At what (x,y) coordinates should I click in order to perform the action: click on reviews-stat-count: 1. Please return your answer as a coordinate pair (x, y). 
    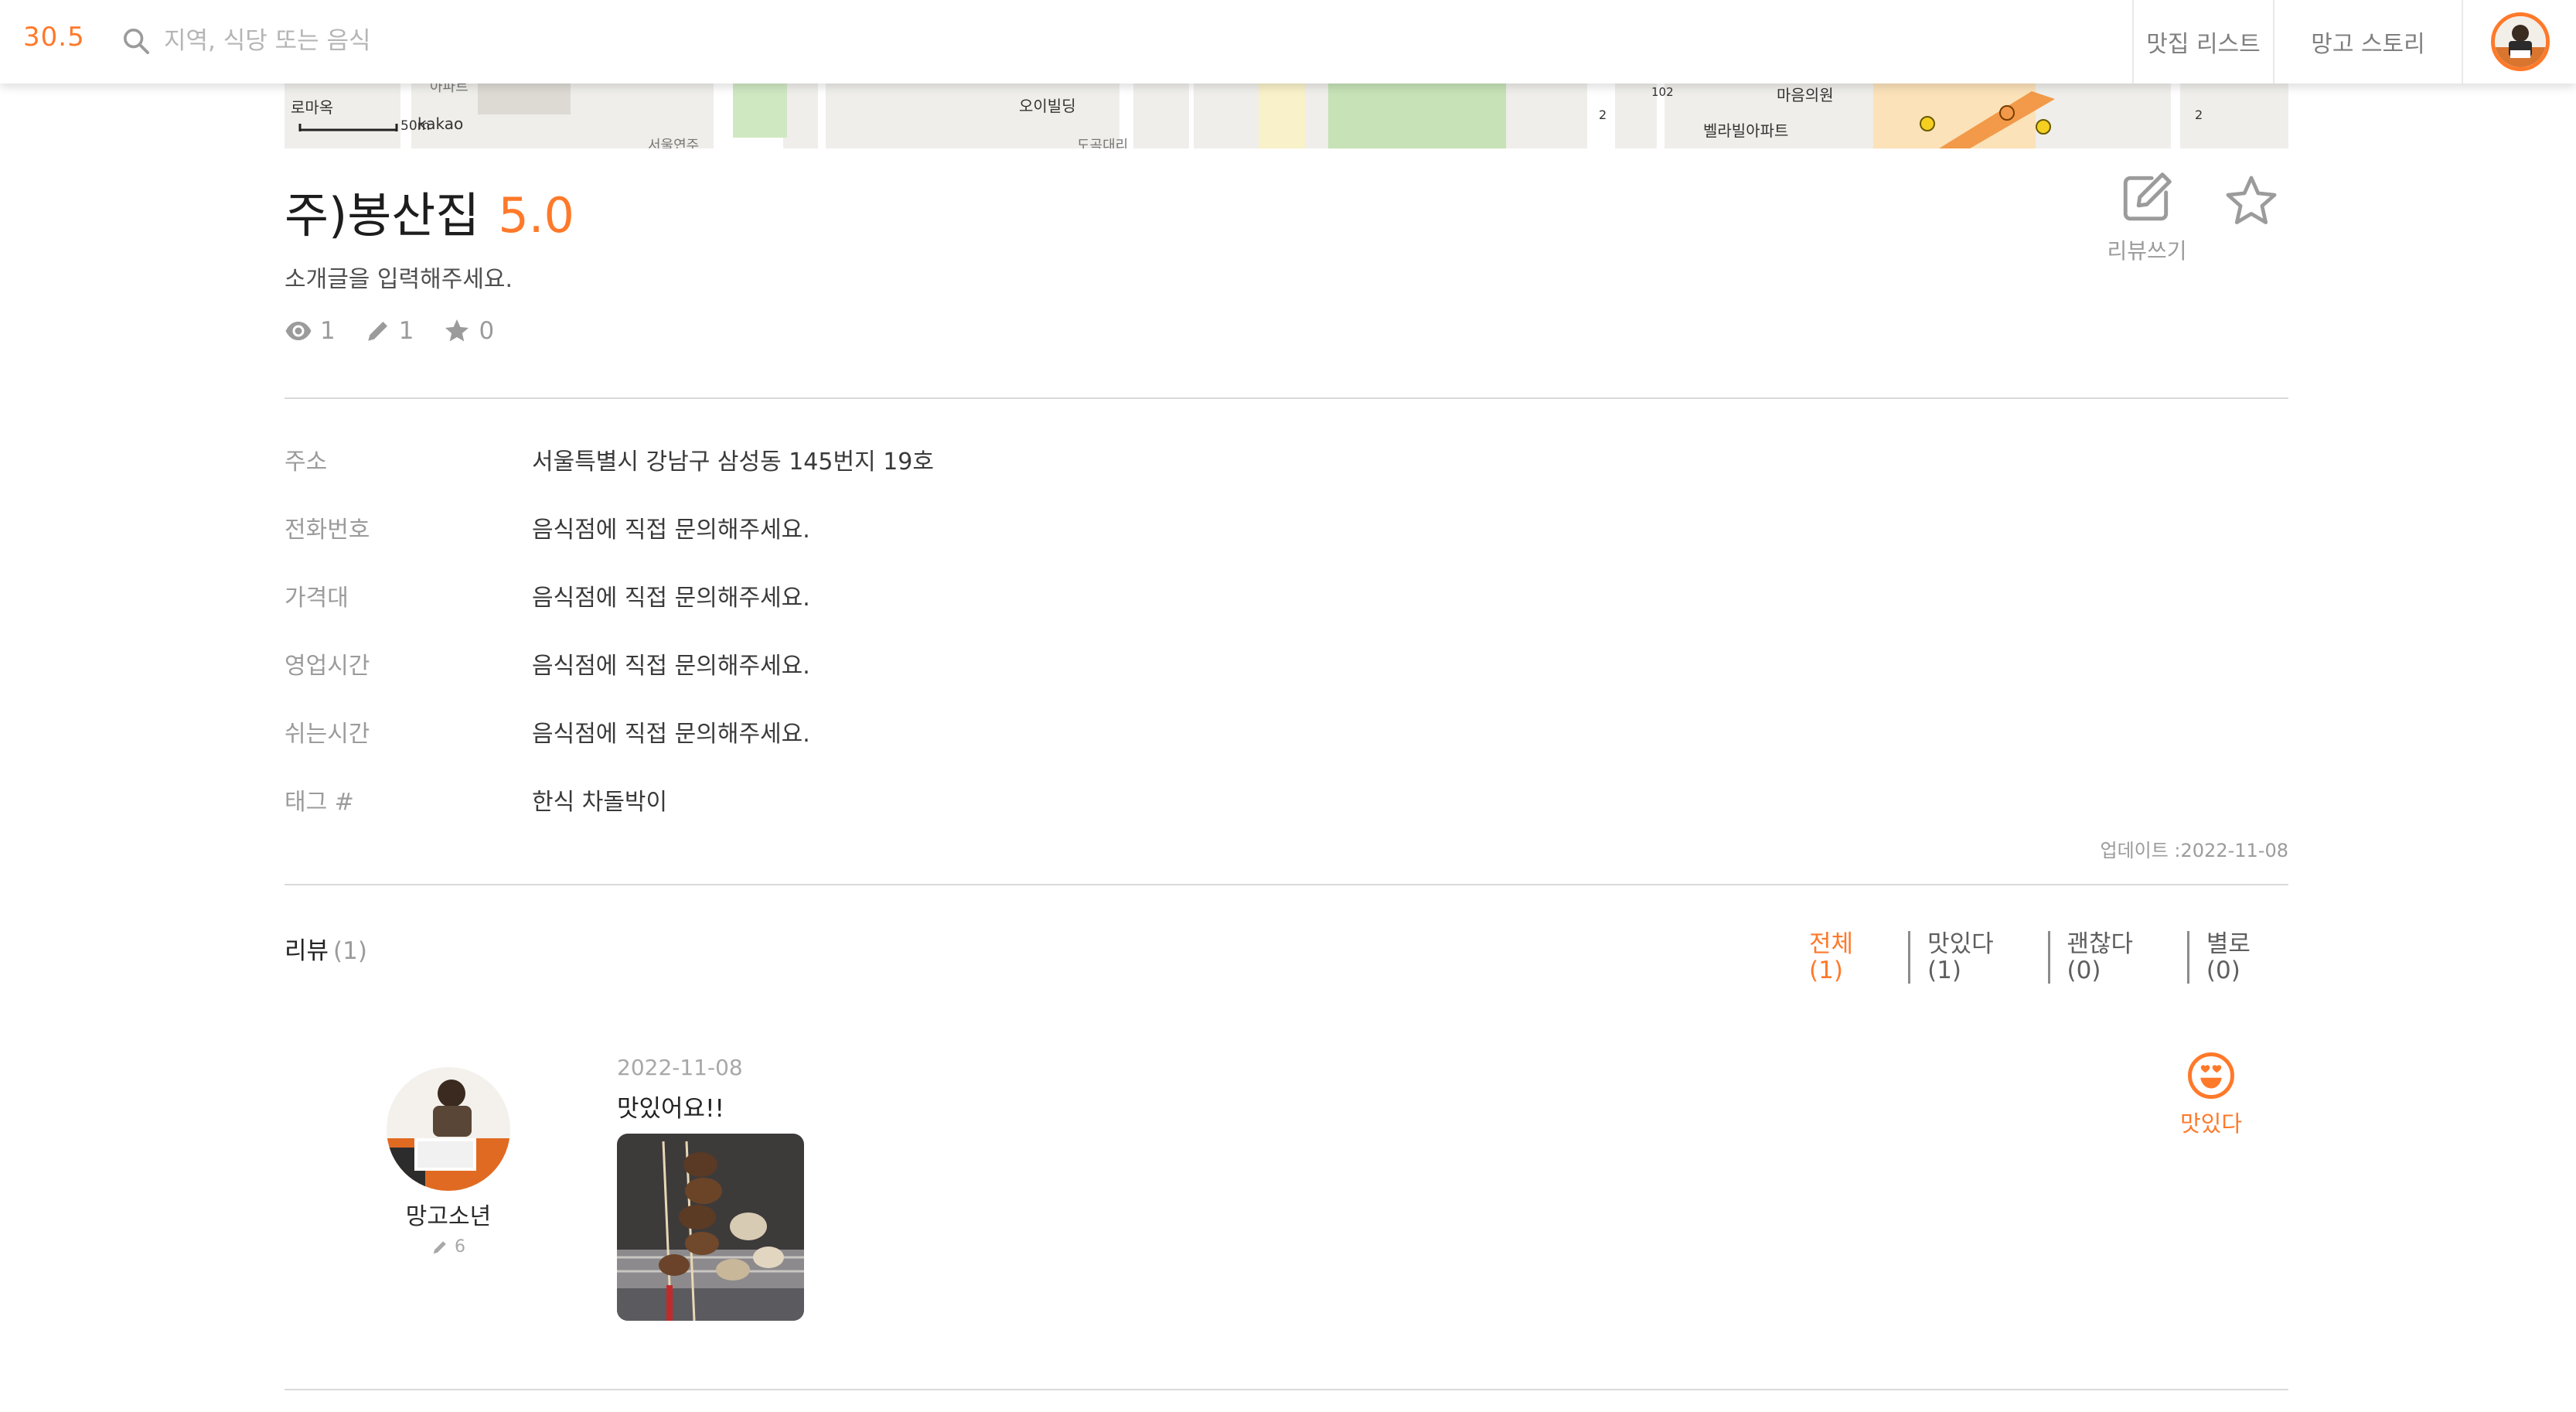
    Looking at the image, I should click on (406, 331).